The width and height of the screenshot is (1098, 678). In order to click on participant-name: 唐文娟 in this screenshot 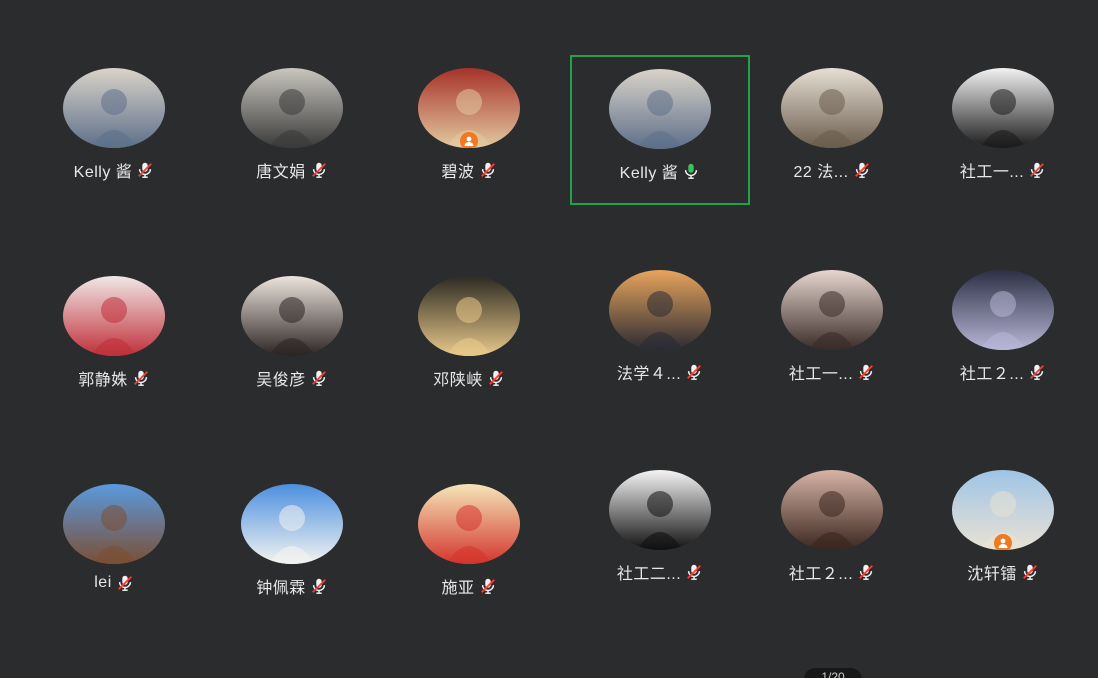, I will do `click(281, 172)`.